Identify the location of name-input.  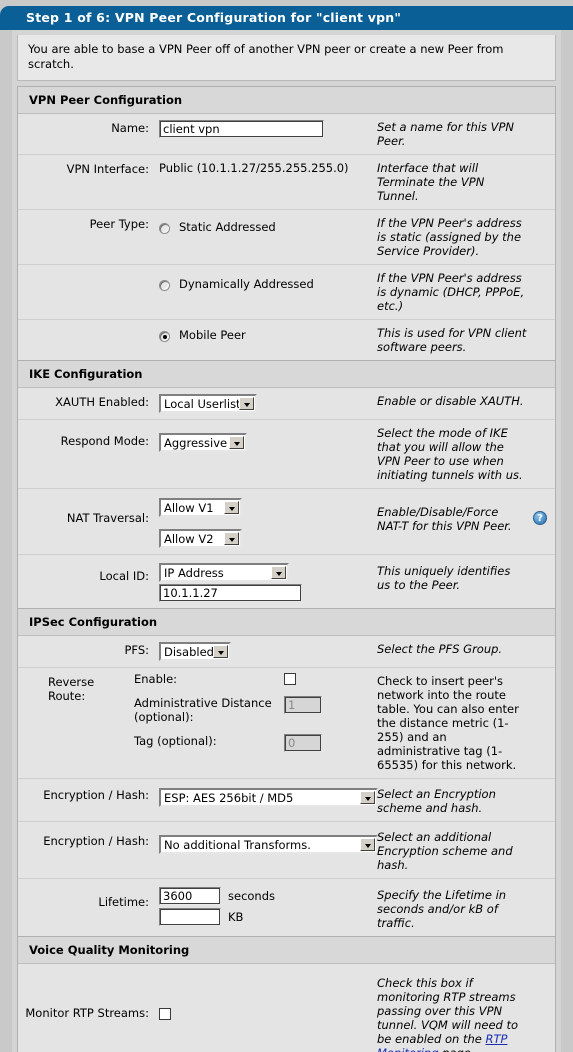
(241, 129).